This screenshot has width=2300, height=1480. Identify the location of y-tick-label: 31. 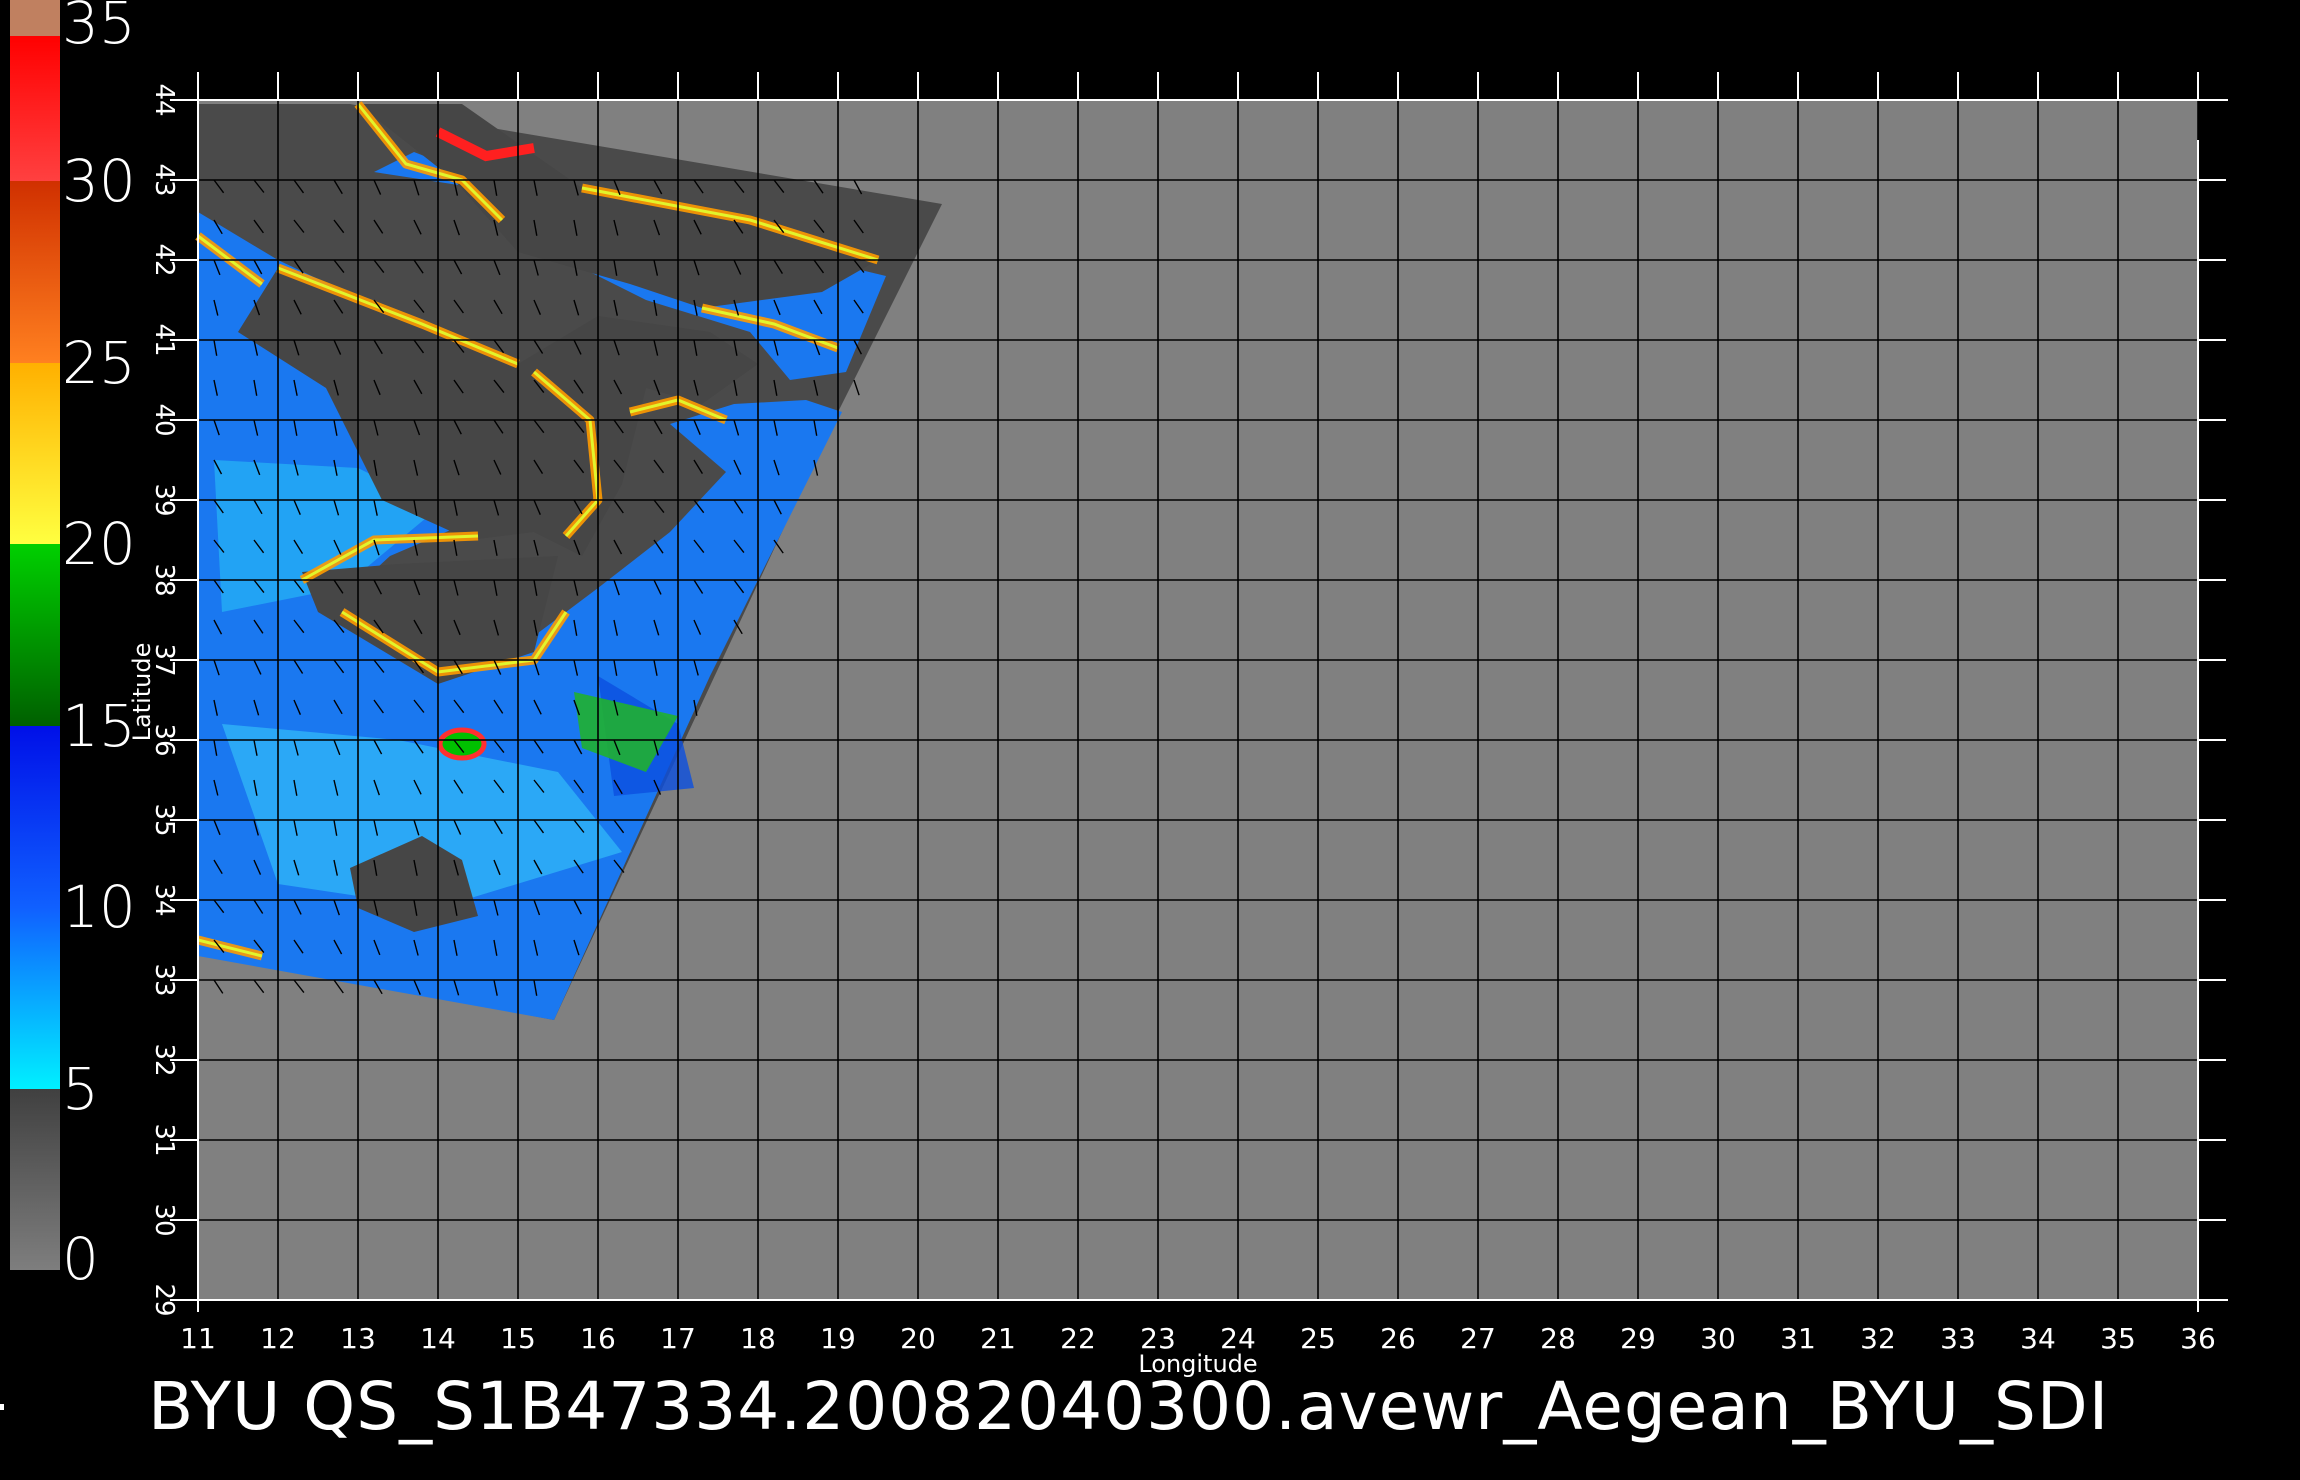
(164, 1139).